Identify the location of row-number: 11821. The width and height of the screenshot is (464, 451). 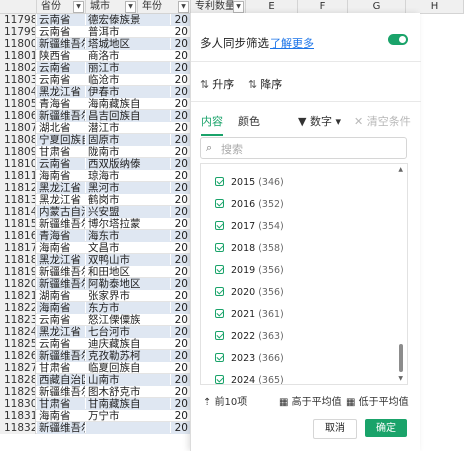
(18, 296).